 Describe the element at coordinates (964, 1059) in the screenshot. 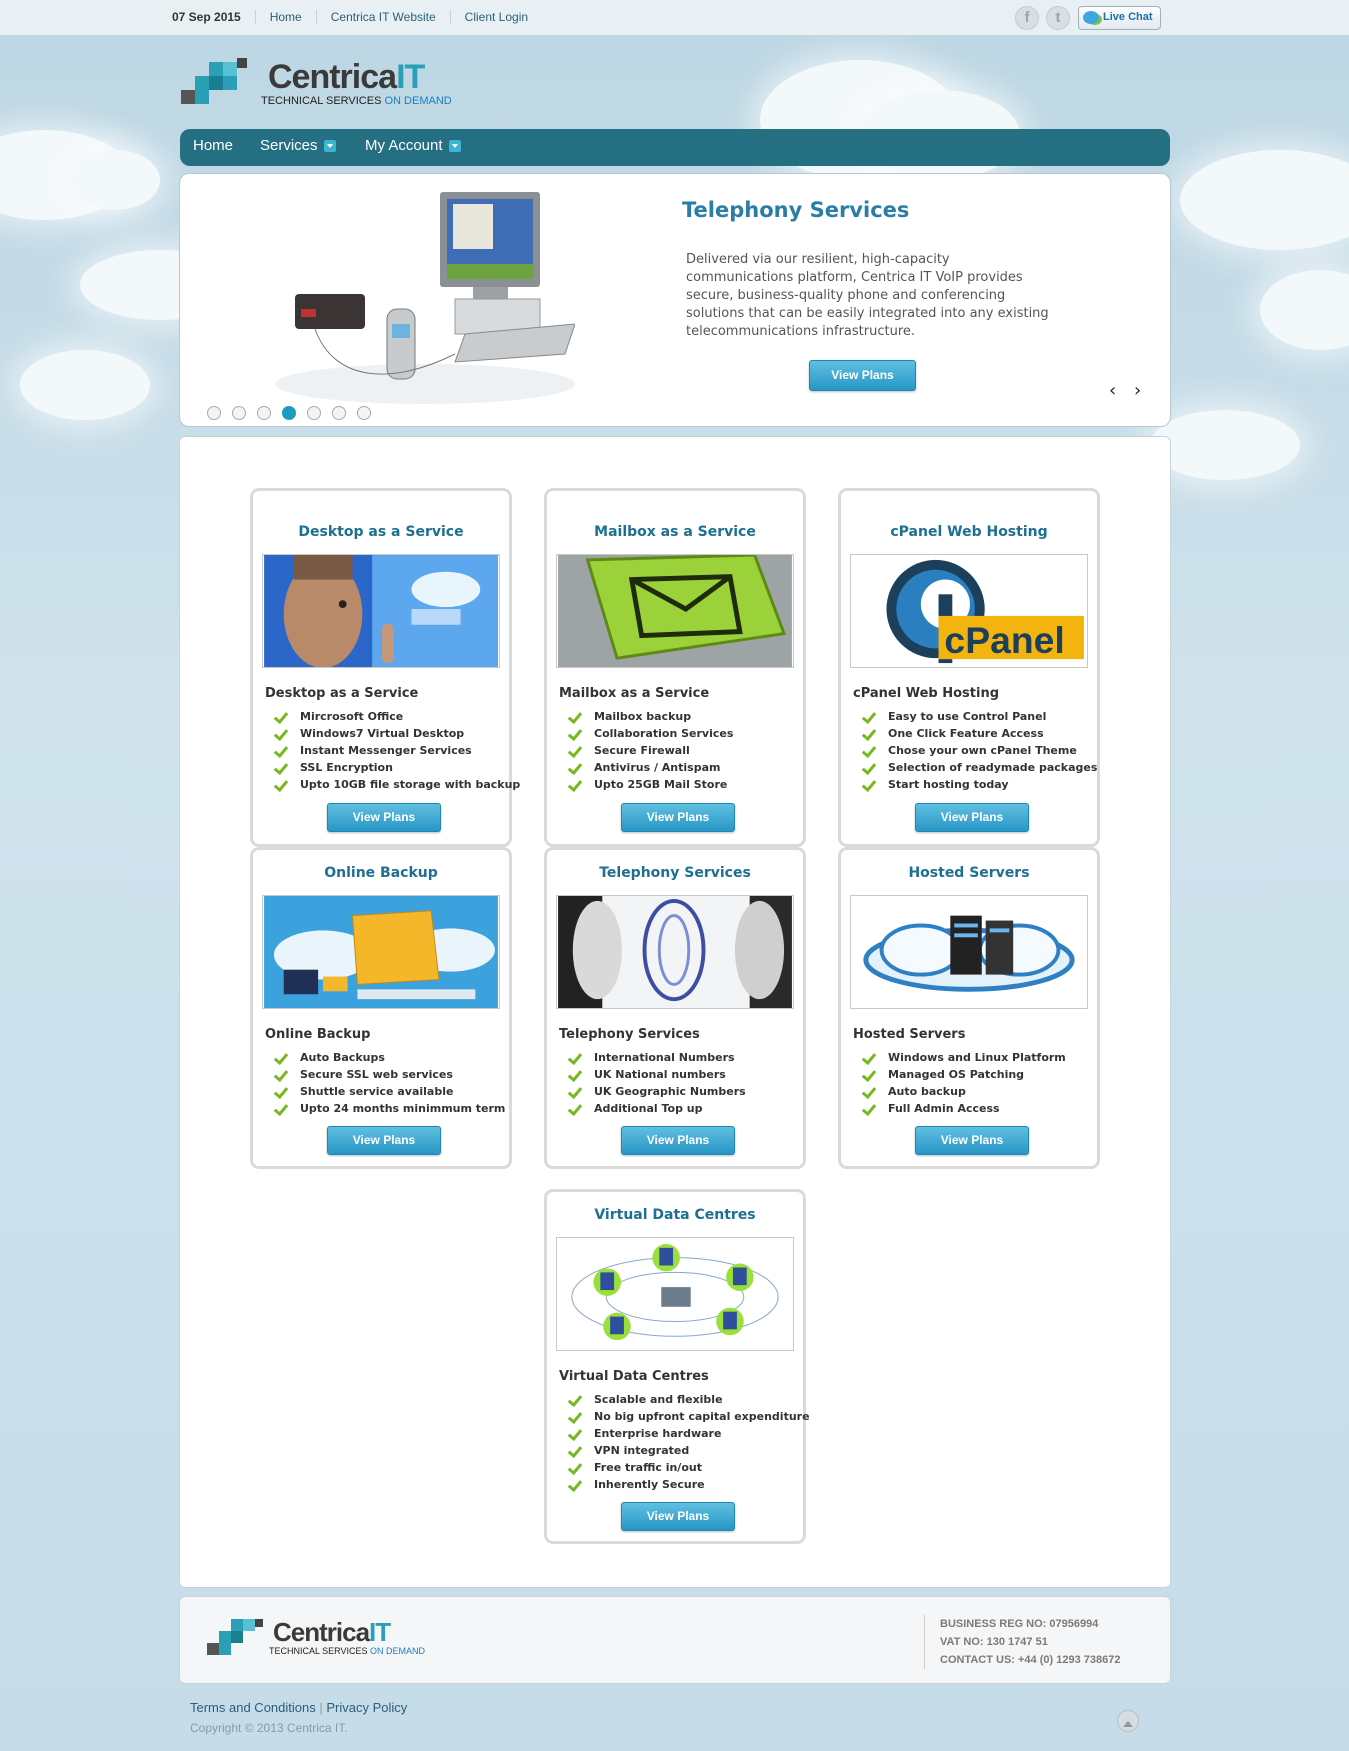

I see `feature-item: Windows and Linux Platform` at that location.